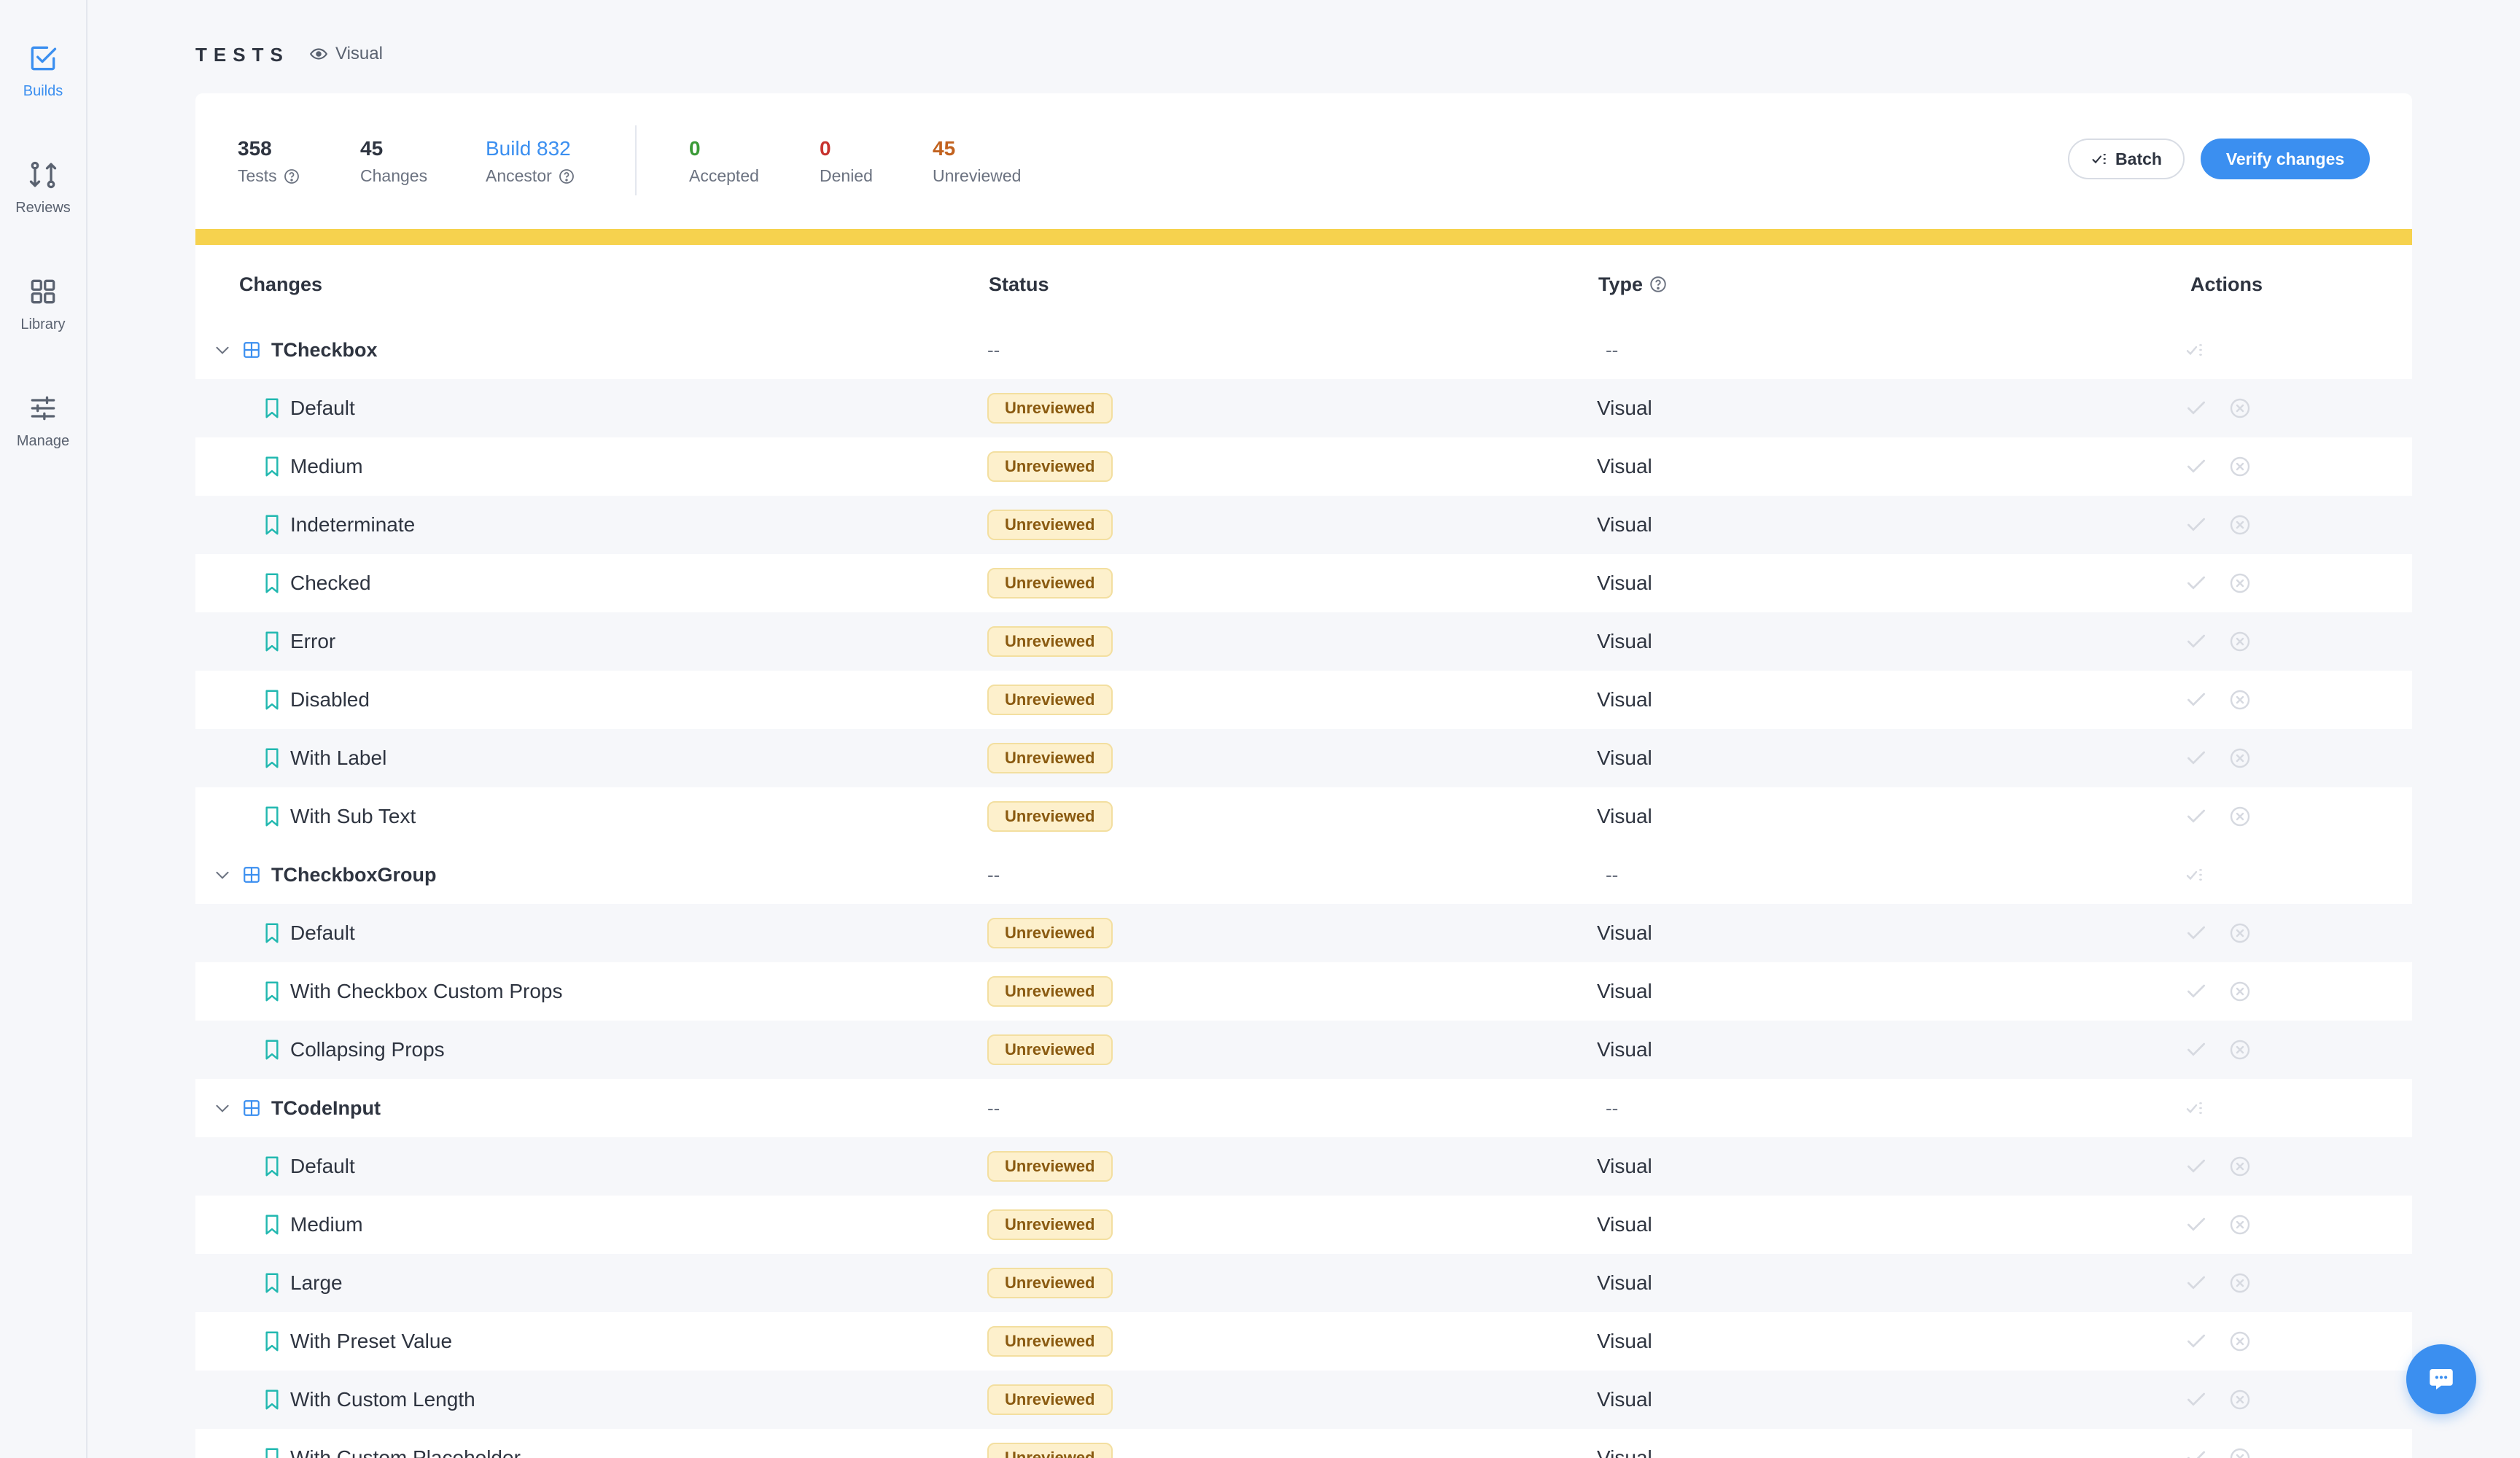 The height and width of the screenshot is (1458, 2520). I want to click on status-badge: Unreviewed, so click(1050, 700).